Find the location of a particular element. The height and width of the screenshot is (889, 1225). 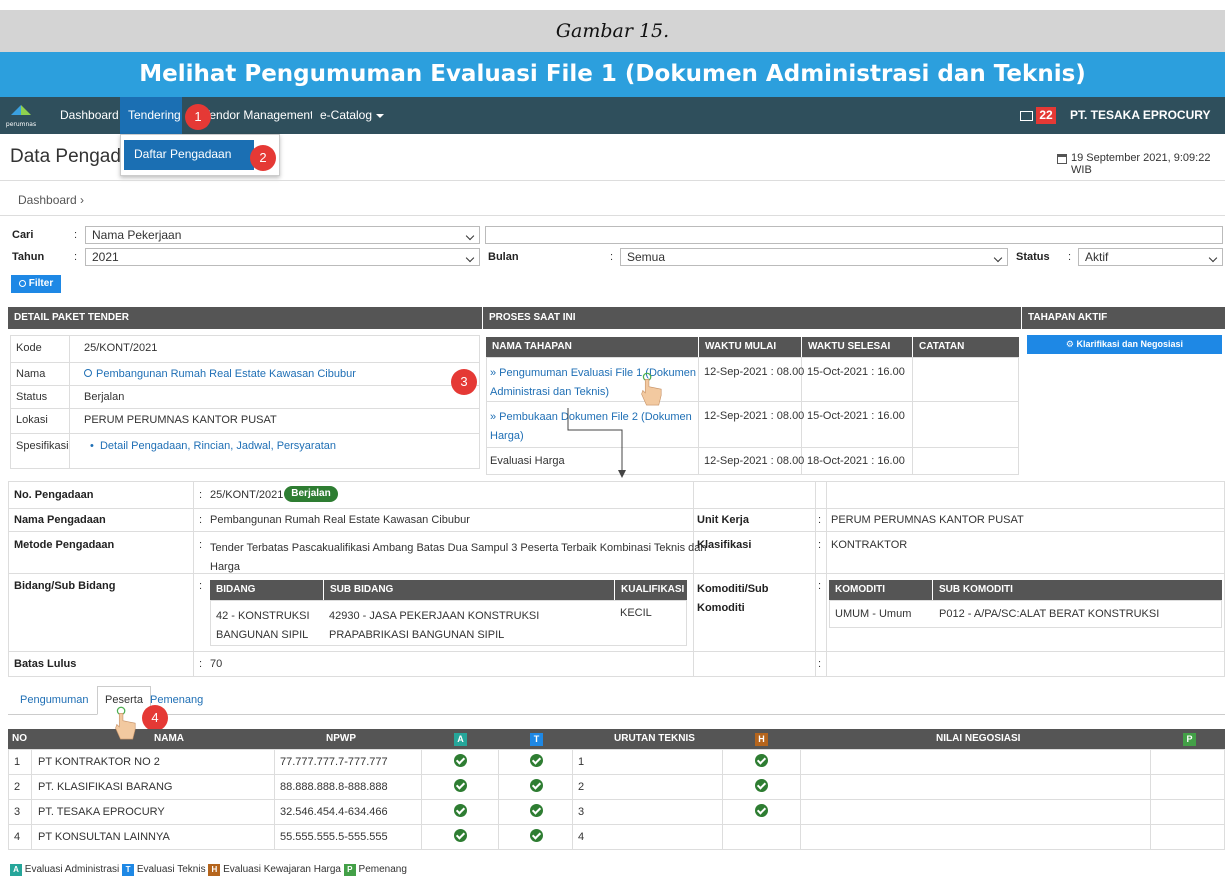

breadcrumb: Dashboard › is located at coordinates (51, 200).